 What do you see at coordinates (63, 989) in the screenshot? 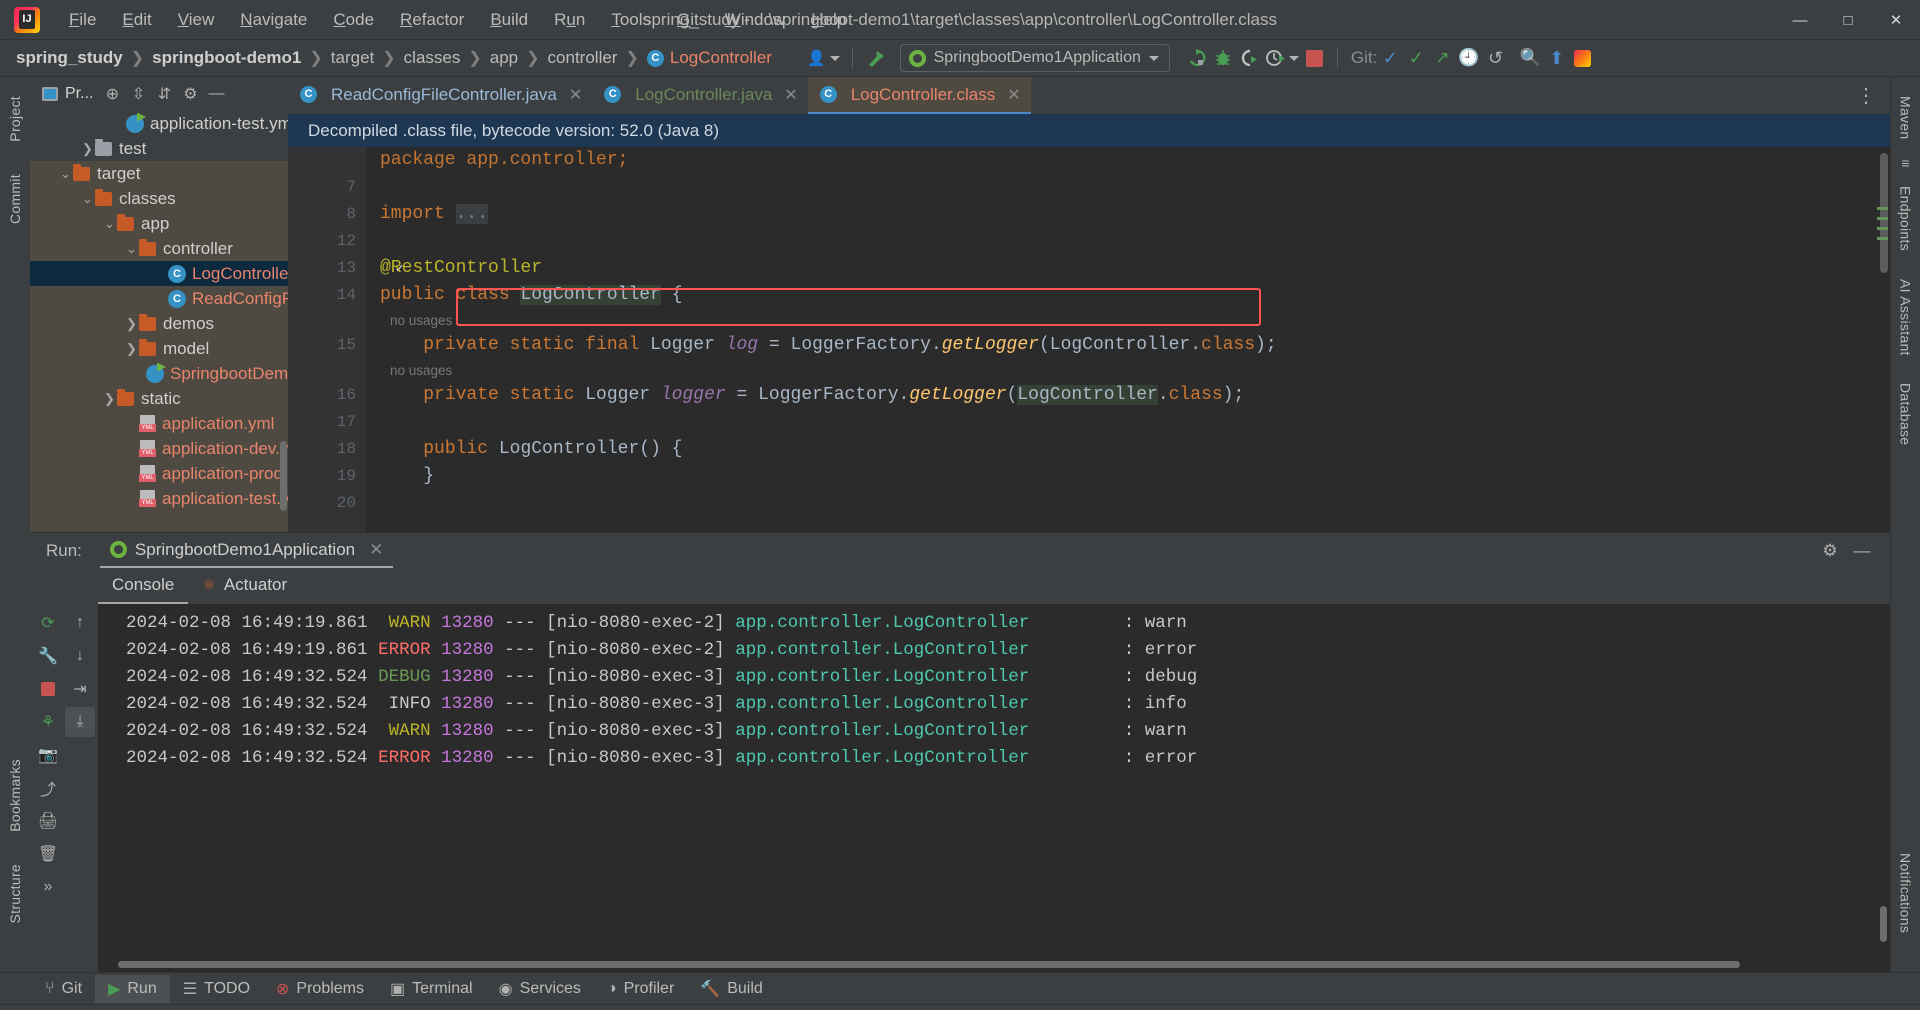
I see `toolwindow-git: ⑂ Git` at bounding box center [63, 989].